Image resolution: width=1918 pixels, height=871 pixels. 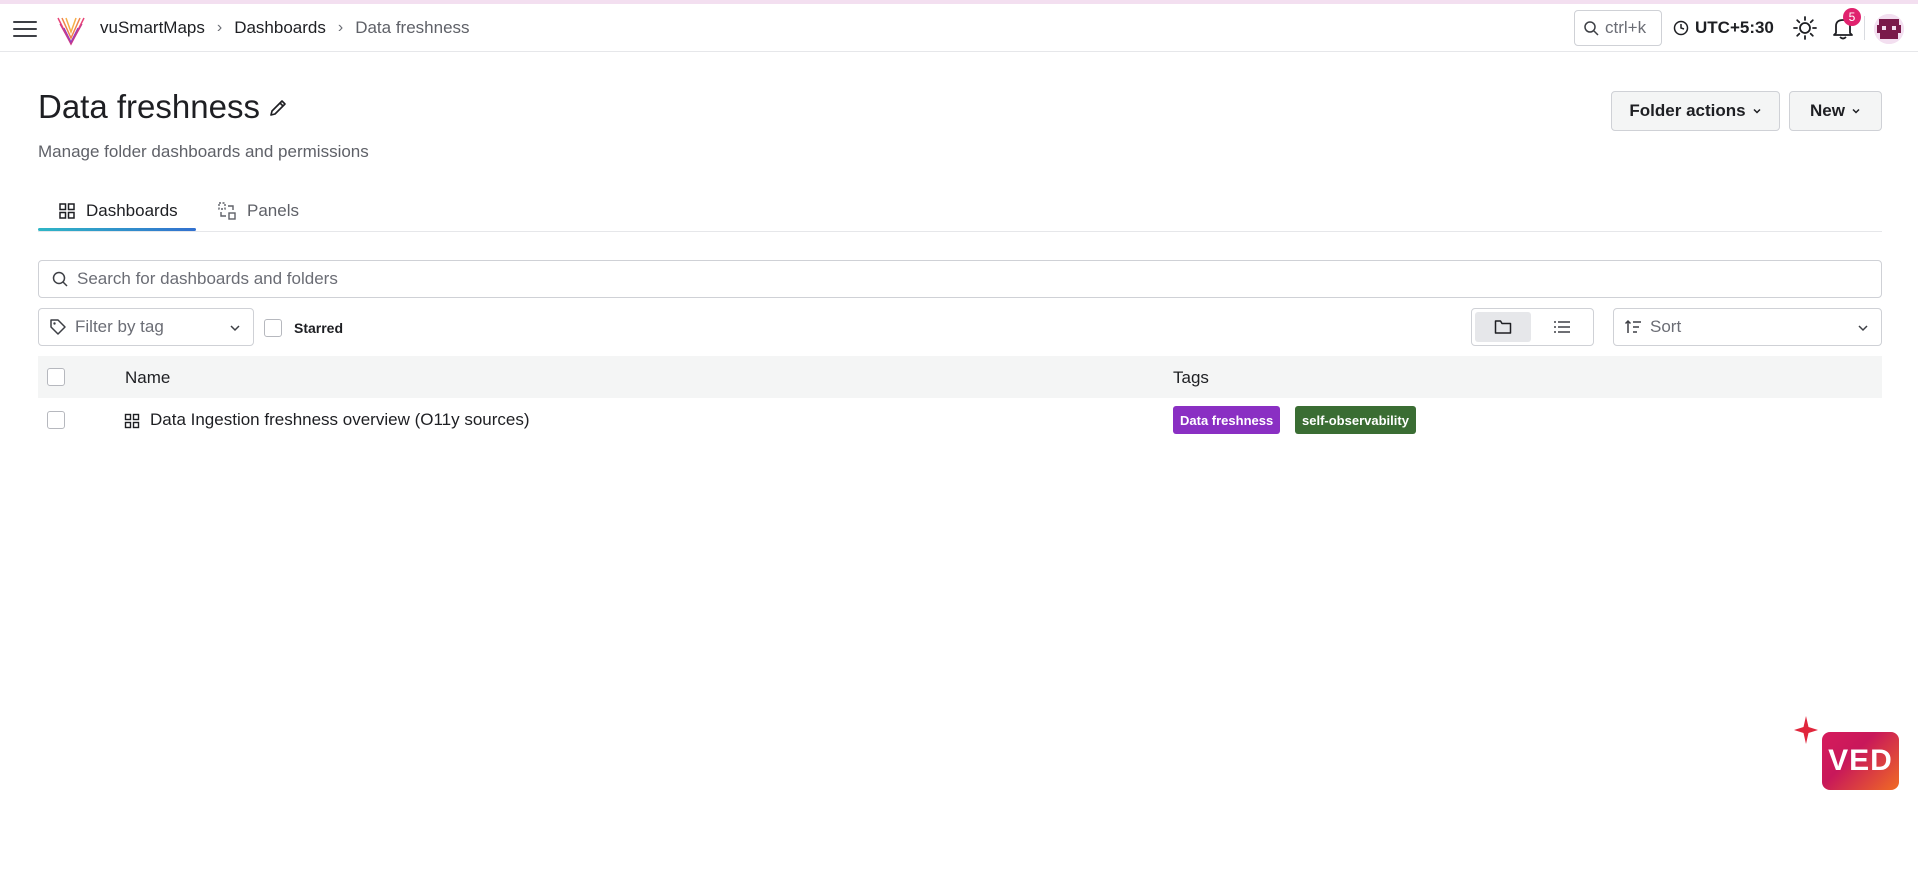 What do you see at coordinates (1227, 420) in the screenshot?
I see `tag-chip: Data freshness` at bounding box center [1227, 420].